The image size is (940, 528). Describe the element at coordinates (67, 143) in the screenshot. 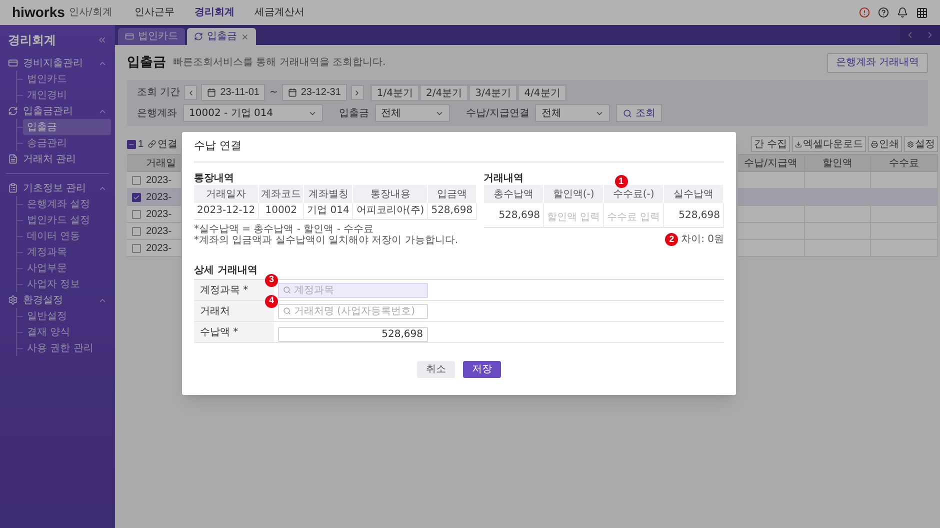

I see `sidebar-item: 송금관리` at that location.